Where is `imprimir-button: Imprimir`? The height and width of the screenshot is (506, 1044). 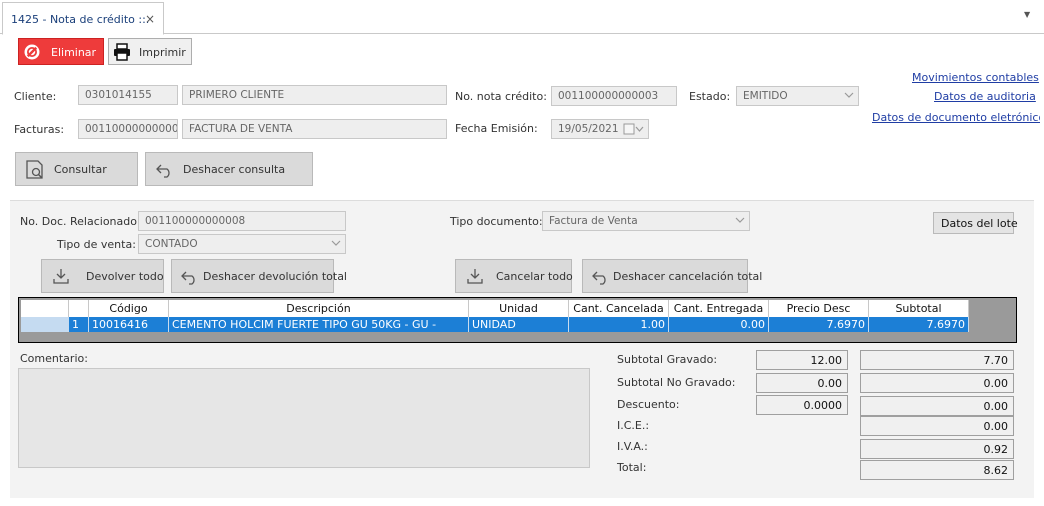 imprimir-button: Imprimir is located at coordinates (150, 51).